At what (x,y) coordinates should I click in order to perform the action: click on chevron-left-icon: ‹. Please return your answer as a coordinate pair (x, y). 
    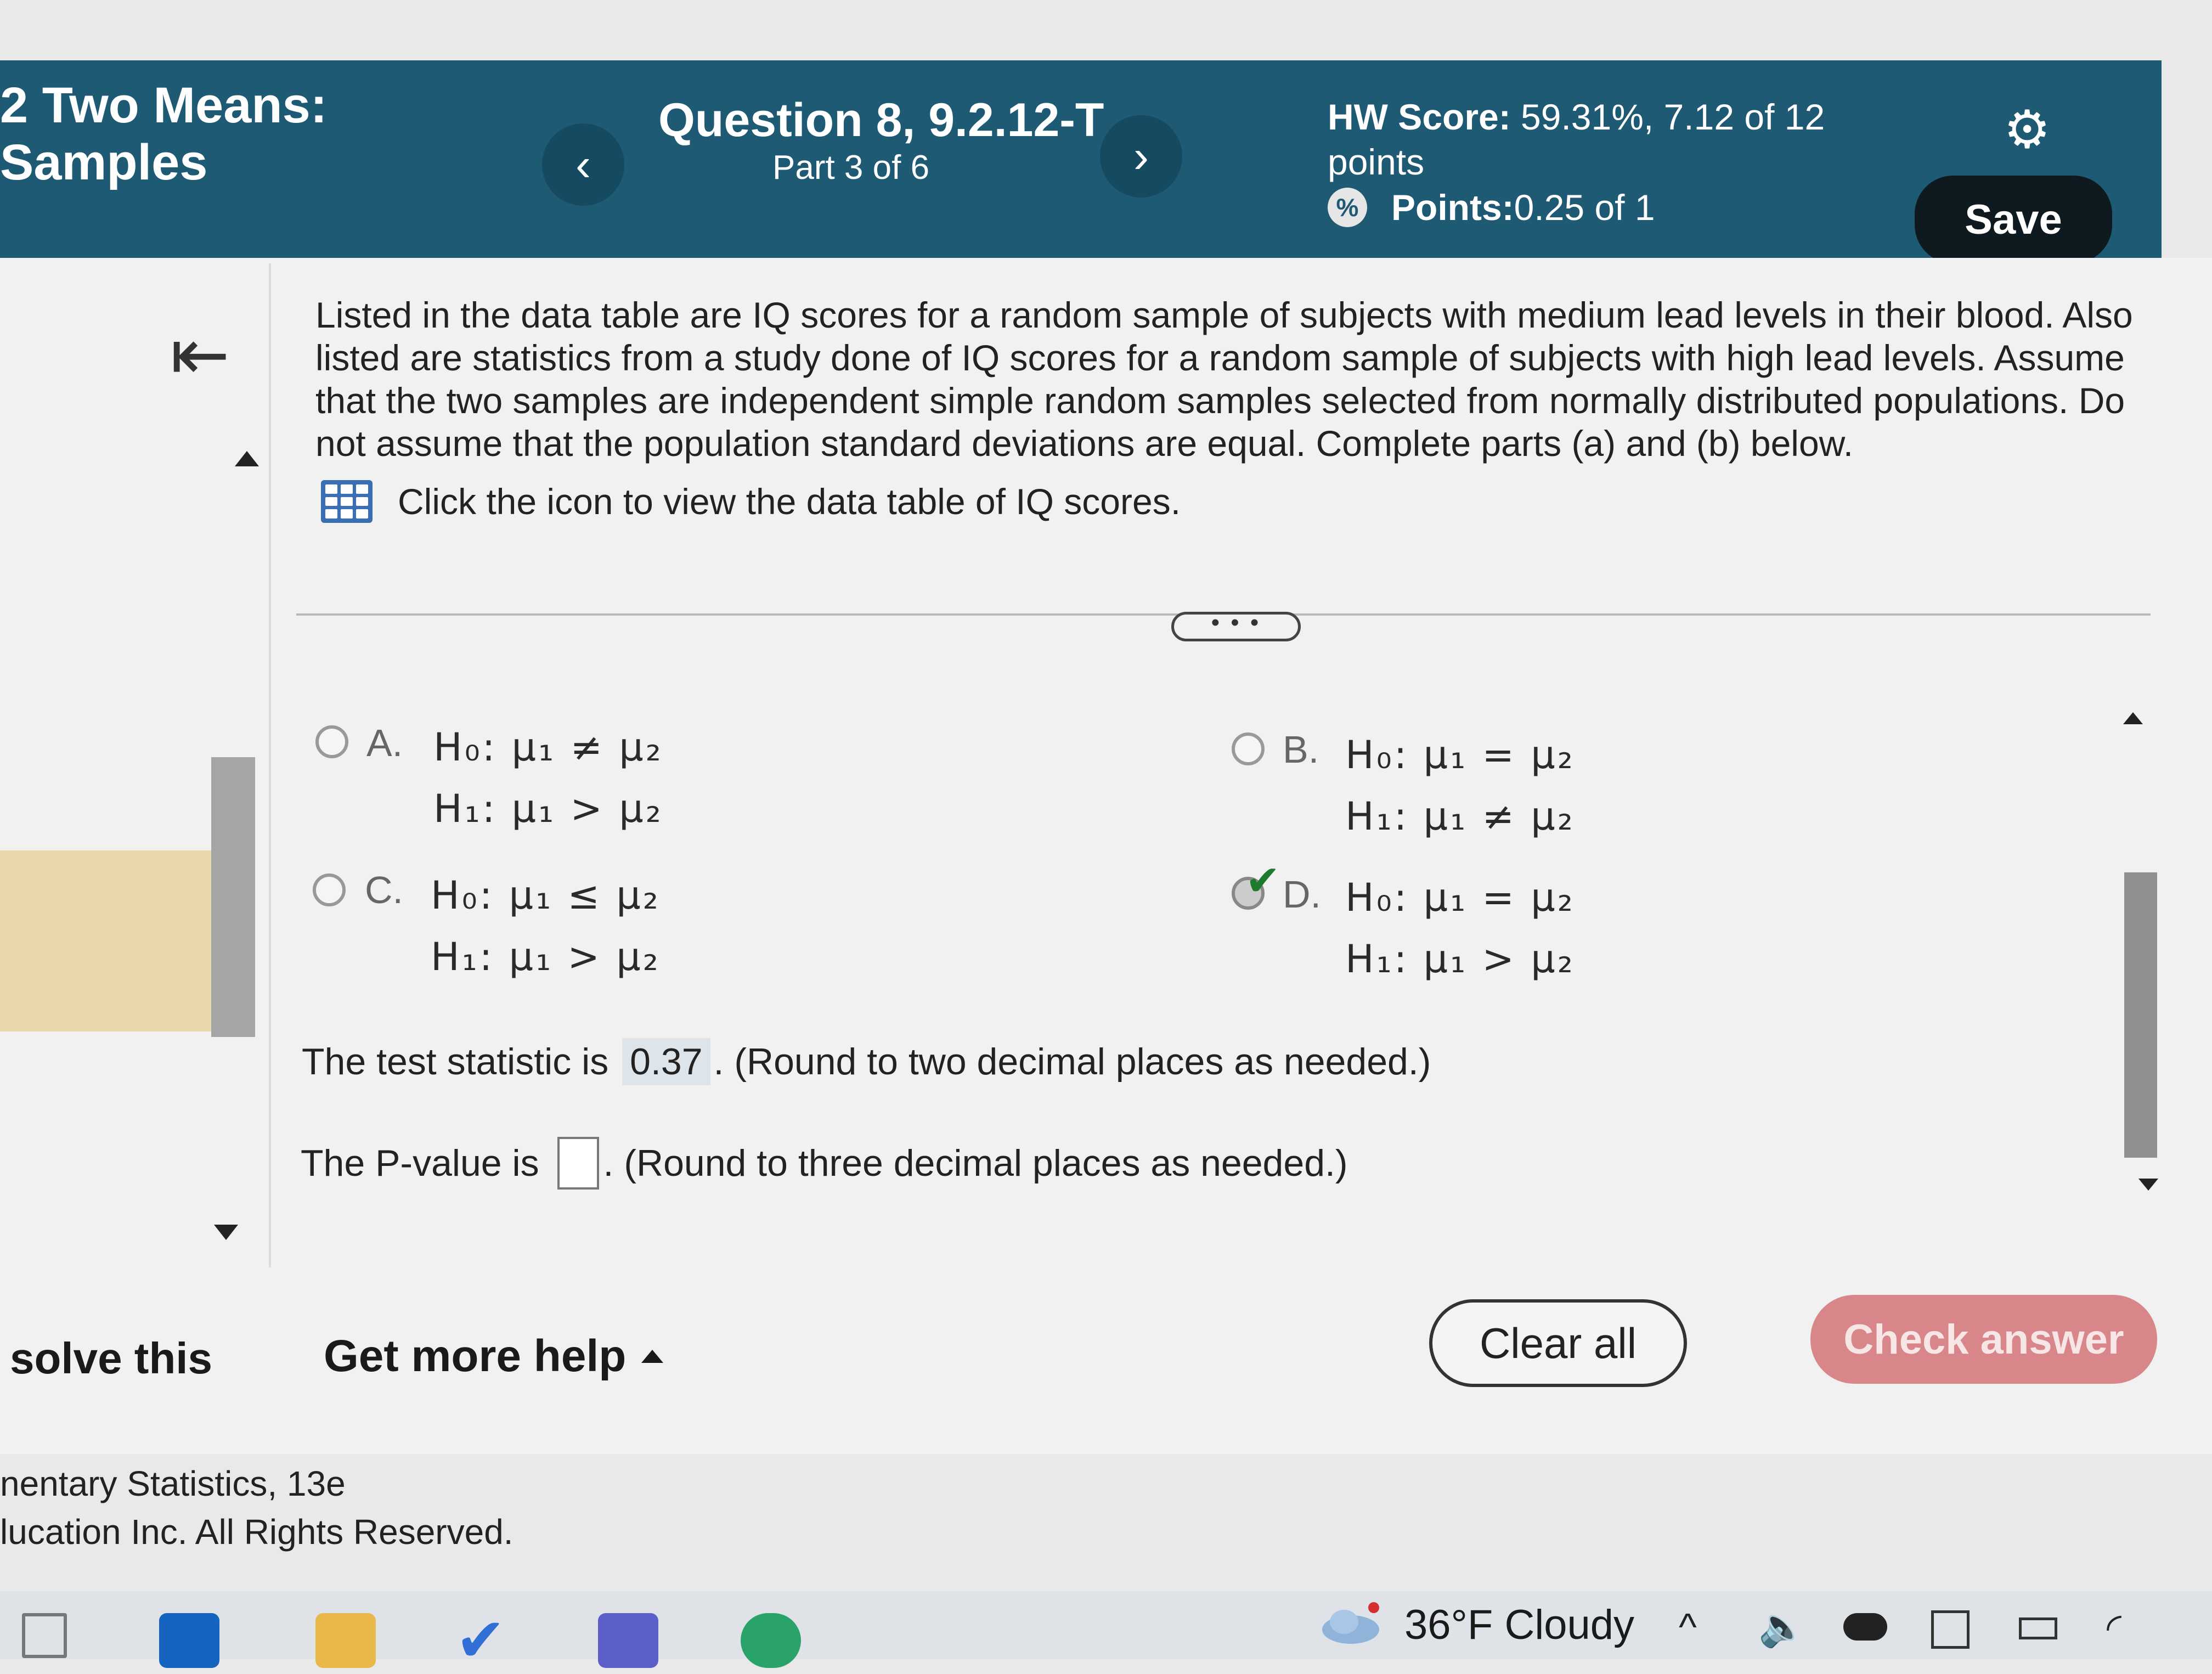
    Looking at the image, I should click on (583, 164).